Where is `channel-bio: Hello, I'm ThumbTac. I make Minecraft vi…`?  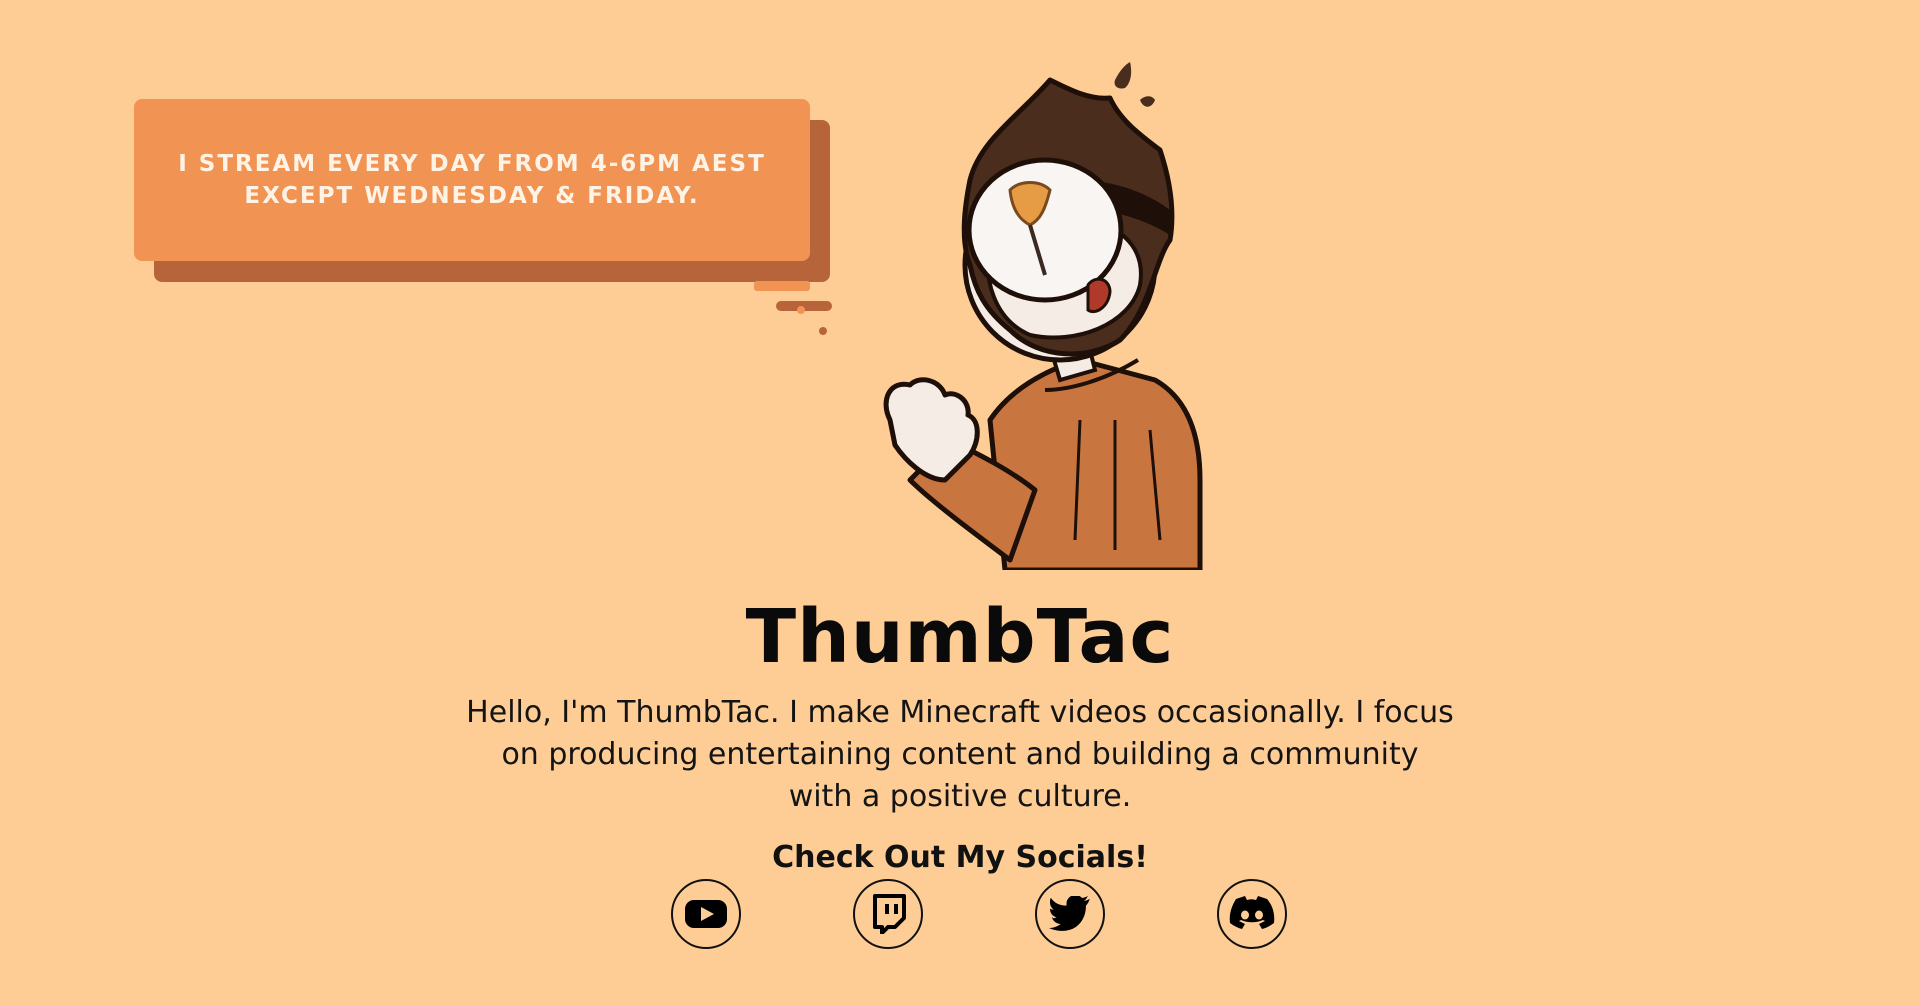
channel-bio: Hello, I'm ThumbTac. I make Minecraft vi… is located at coordinates (960, 755).